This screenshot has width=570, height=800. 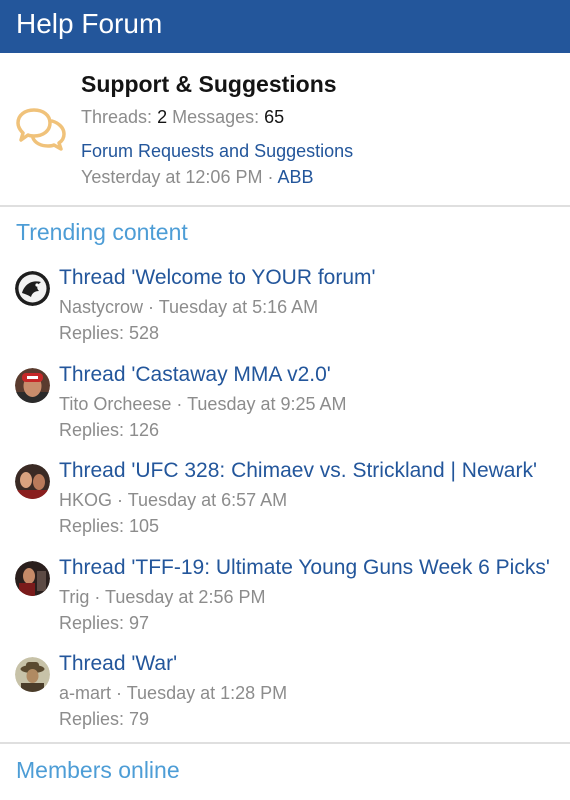 What do you see at coordinates (104, 719) in the screenshot?
I see `thread-replies: Replies: 79` at bounding box center [104, 719].